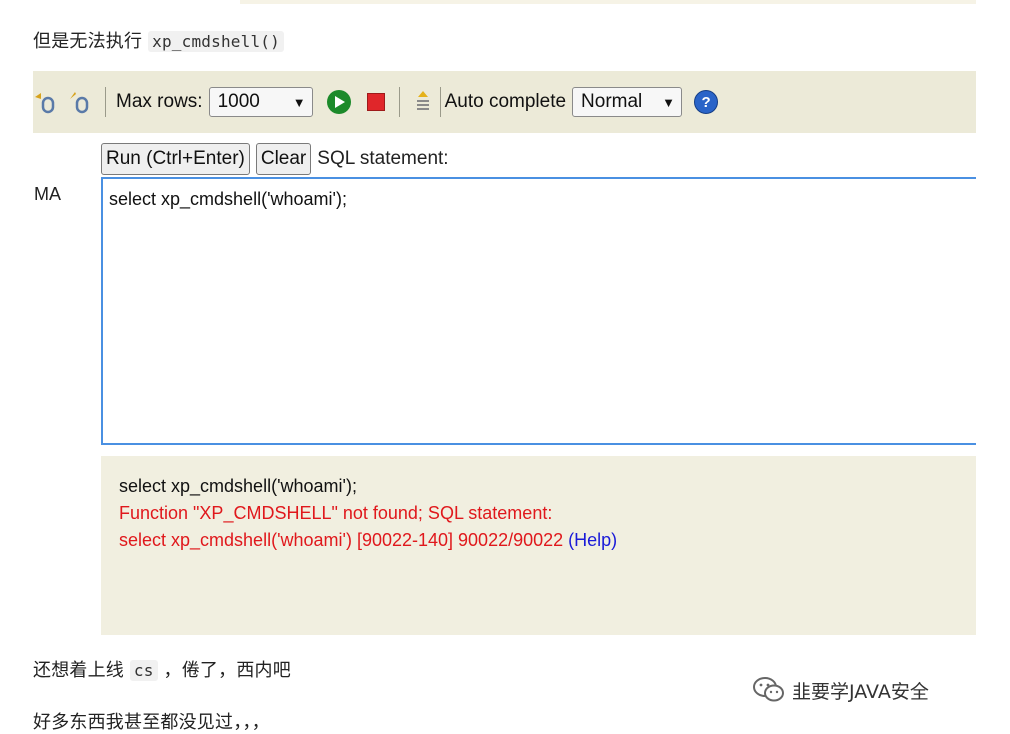 The width and height of the screenshot is (1010, 734). I want to click on watermark: 韭要学JAVA安全, so click(840, 690).